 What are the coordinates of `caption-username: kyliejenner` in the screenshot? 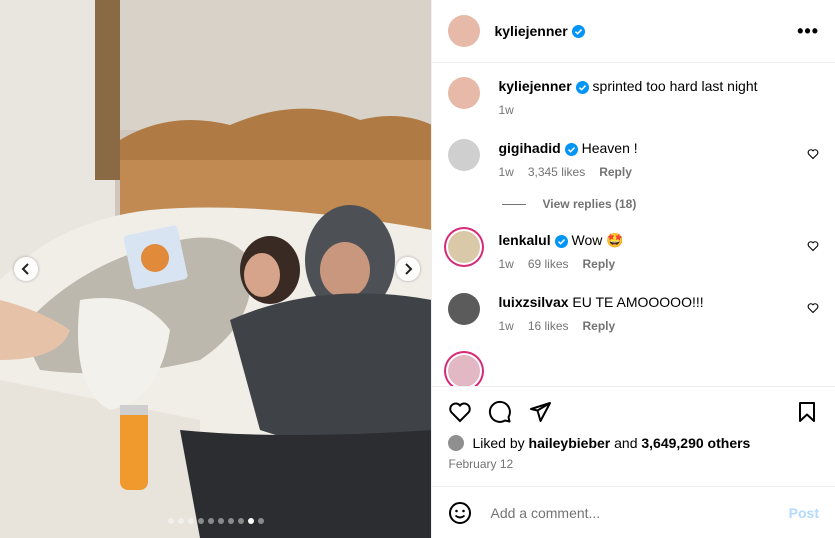 It's located at (534, 86).